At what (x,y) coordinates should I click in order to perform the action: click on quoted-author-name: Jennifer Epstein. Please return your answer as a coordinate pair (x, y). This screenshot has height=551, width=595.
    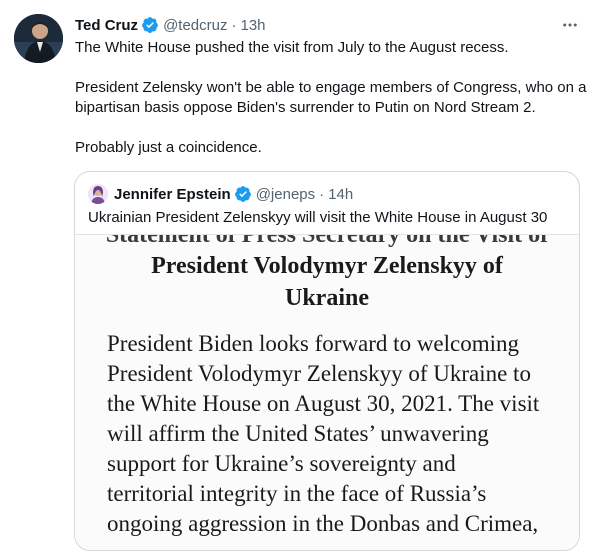
    Looking at the image, I should click on (172, 194).